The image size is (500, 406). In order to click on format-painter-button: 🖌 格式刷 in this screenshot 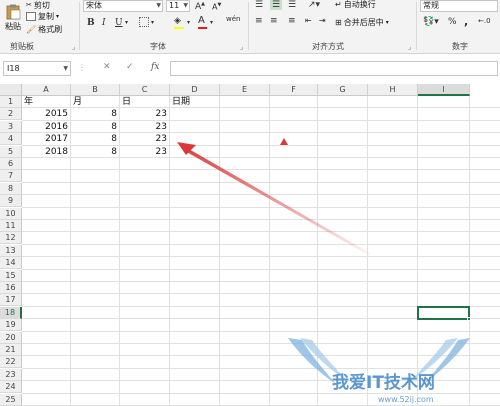, I will do `click(44, 29)`.